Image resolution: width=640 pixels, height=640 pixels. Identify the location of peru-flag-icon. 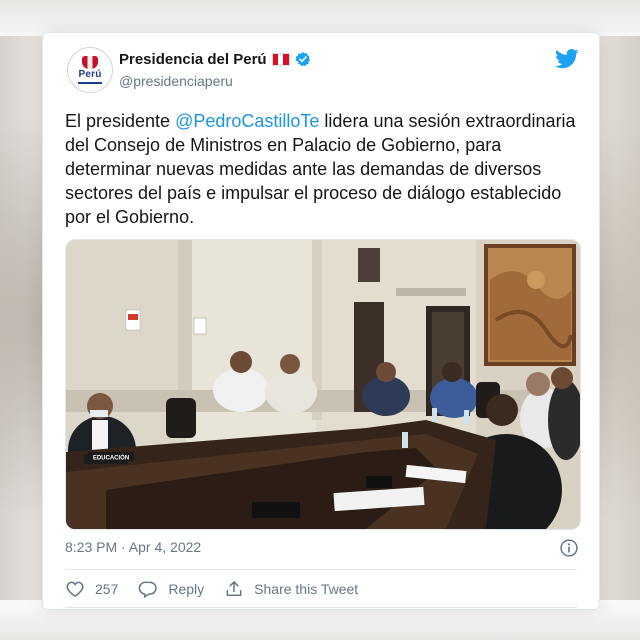
(280, 59).